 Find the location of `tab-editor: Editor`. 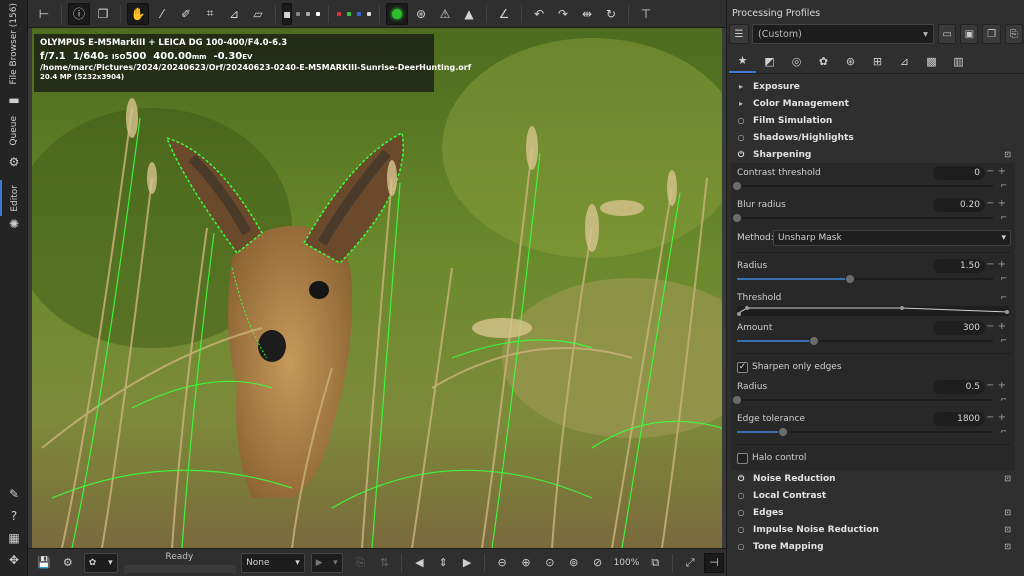

tab-editor: Editor is located at coordinates (14, 198).